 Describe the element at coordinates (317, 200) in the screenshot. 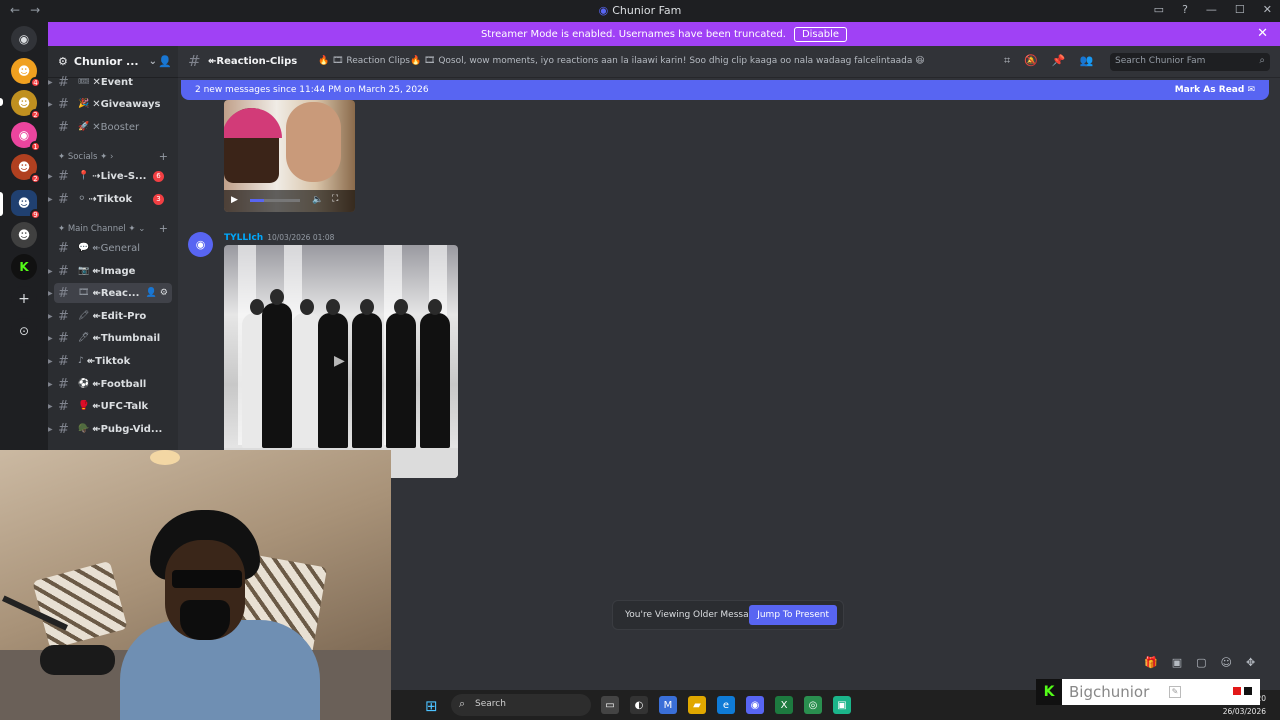

I see `volume-icon: 🔈` at that location.